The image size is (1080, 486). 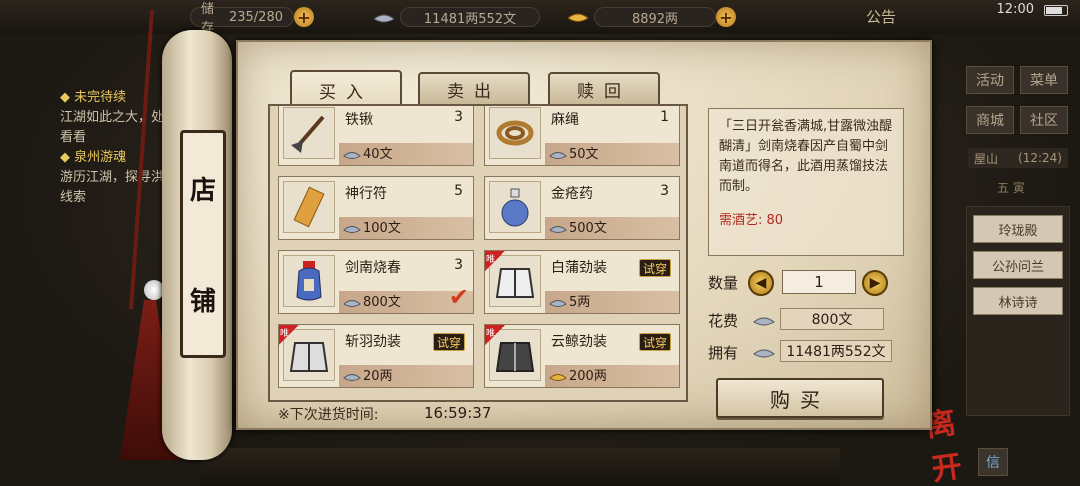 I want to click on location-time: (12:24), so click(x=1040, y=158).